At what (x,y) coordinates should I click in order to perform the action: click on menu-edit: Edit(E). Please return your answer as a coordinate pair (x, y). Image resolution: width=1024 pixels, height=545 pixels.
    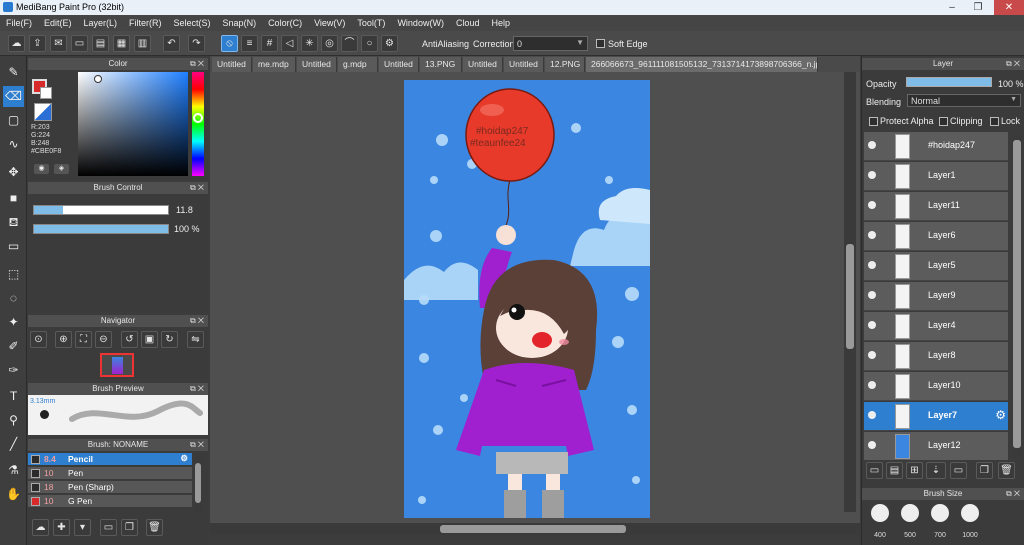
    Looking at the image, I should click on (58, 23).